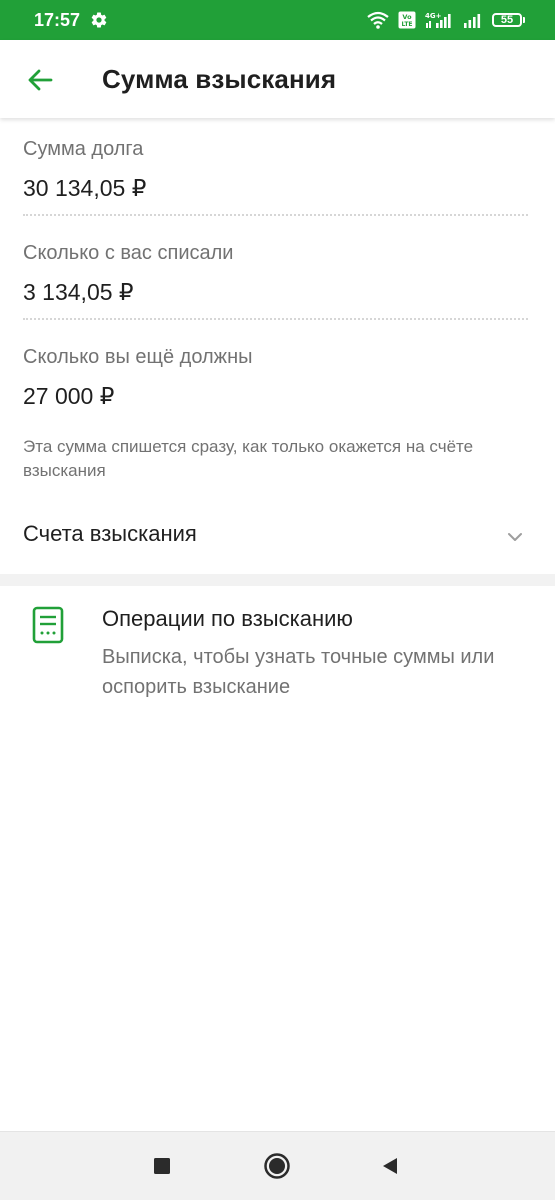 This screenshot has width=555, height=1200. Describe the element at coordinates (219, 79) in the screenshot. I see `page-title: Сумма взыскания` at that location.